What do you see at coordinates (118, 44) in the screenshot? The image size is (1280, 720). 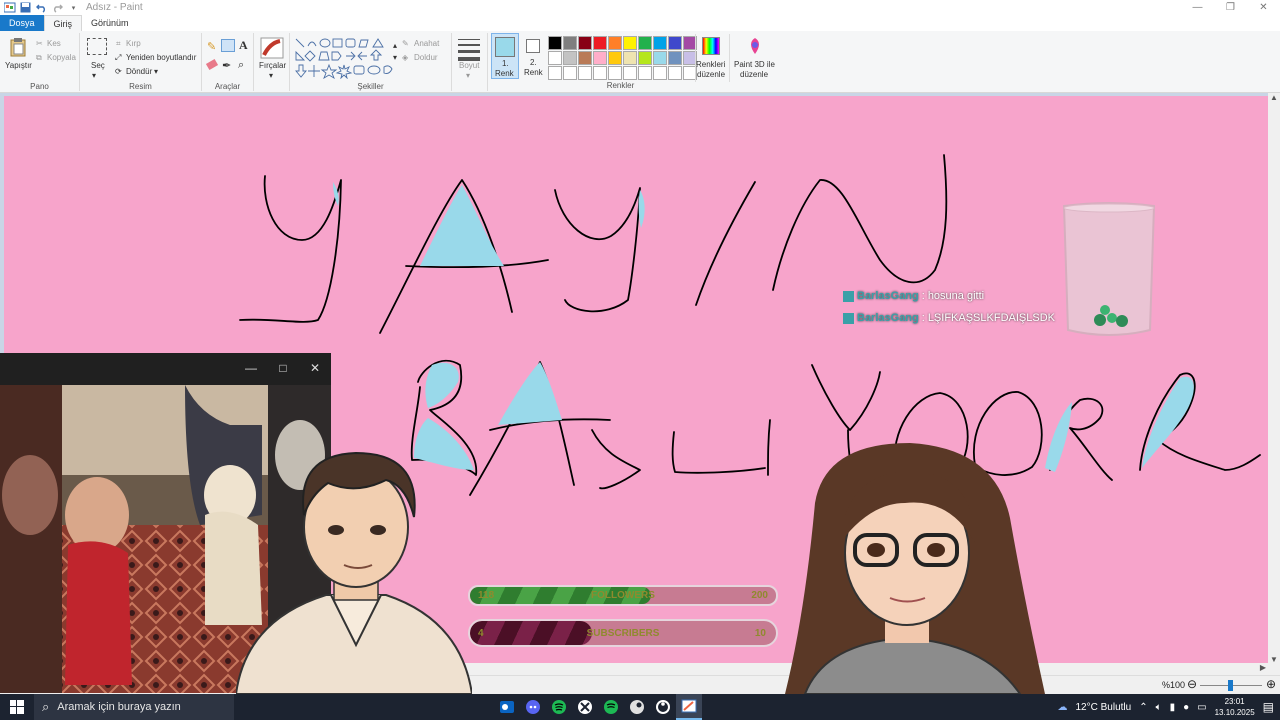 I see `crop-icon: ⌗` at bounding box center [118, 44].